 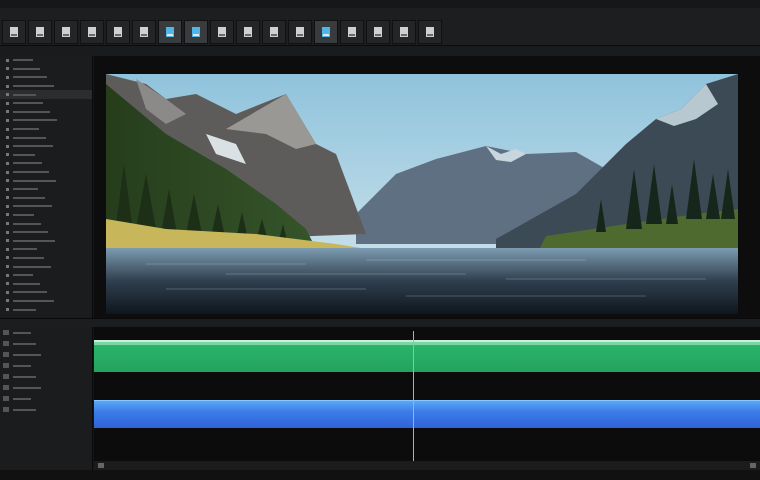 I want to click on timeline-scrollbar, so click(x=427, y=465).